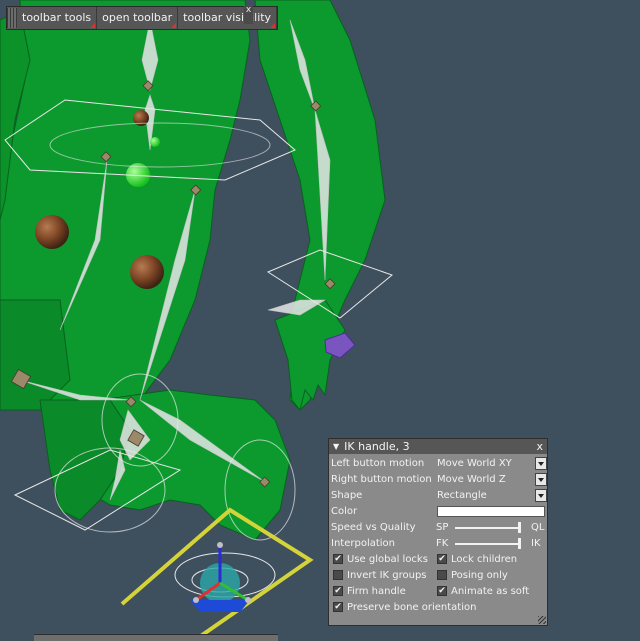  What do you see at coordinates (248, 15) in the screenshot?
I see `toolbar-close-icon: x` at bounding box center [248, 15].